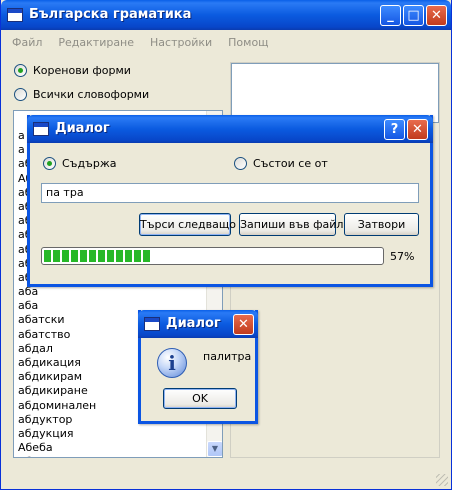  What do you see at coordinates (91, 94) in the screenshot?
I see `radio-all-wordforms-label: Всички словоформи` at bounding box center [91, 94].